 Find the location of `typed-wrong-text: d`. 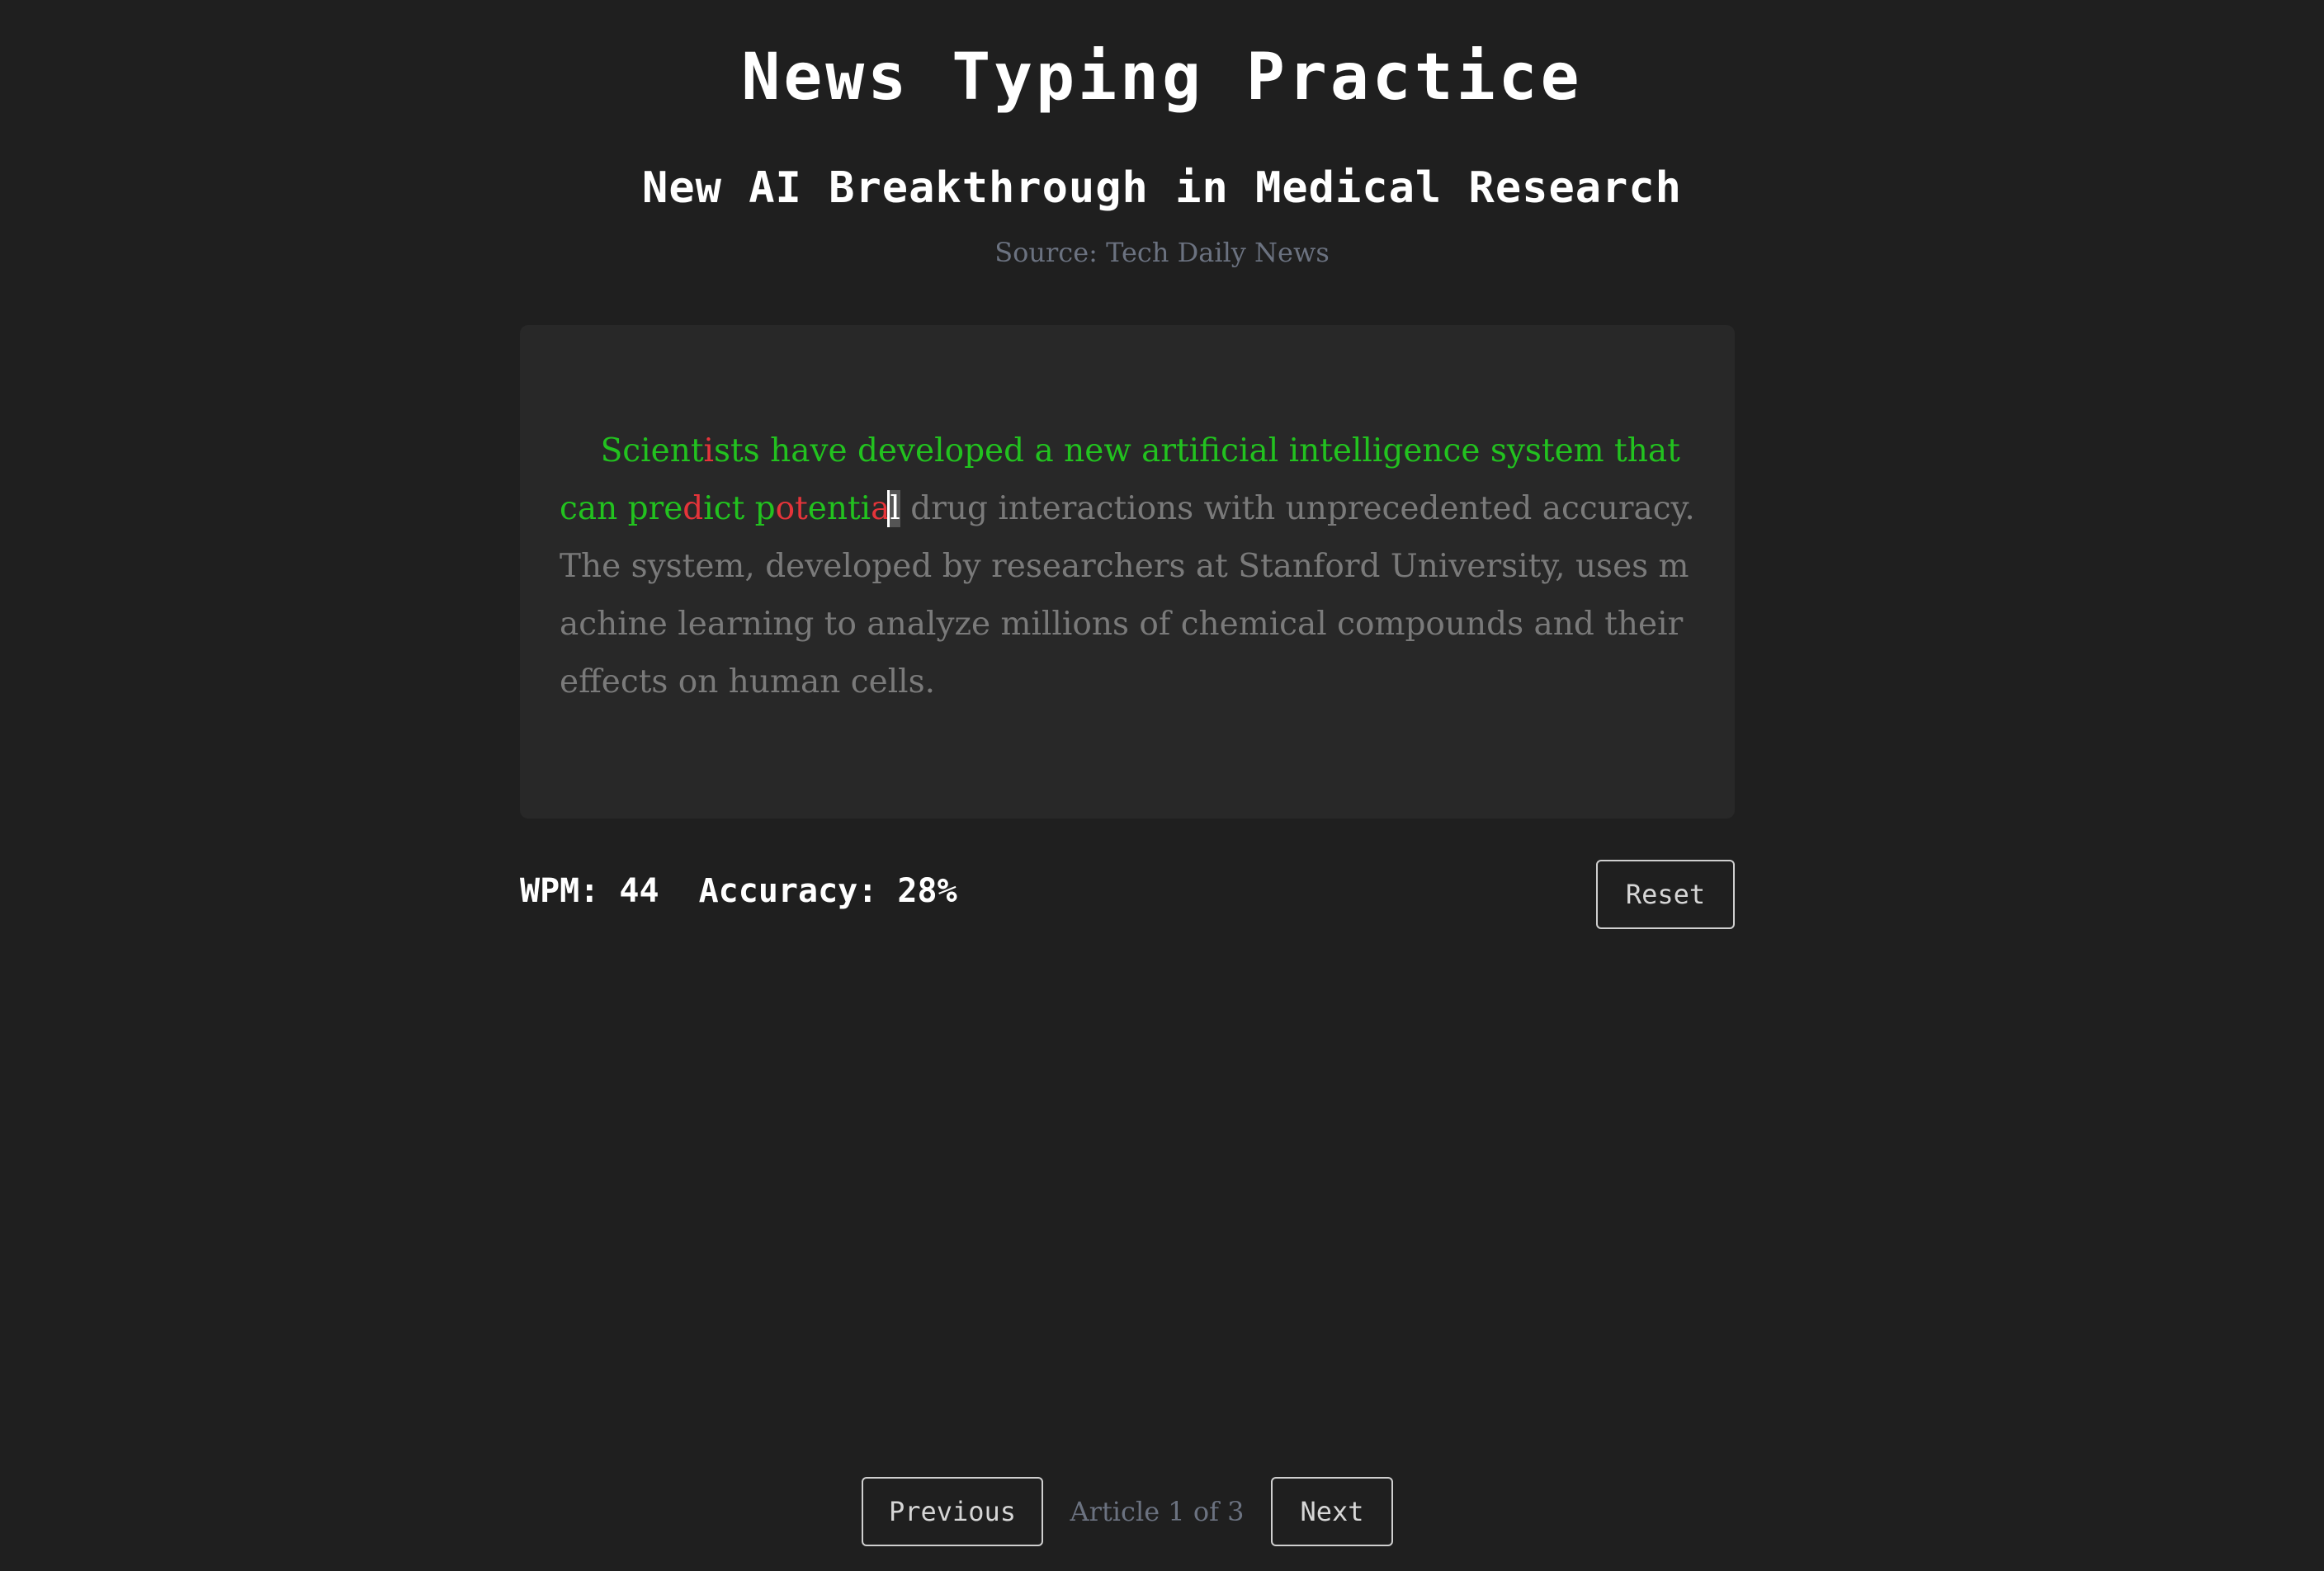

typed-wrong-text: d is located at coordinates (693, 508).